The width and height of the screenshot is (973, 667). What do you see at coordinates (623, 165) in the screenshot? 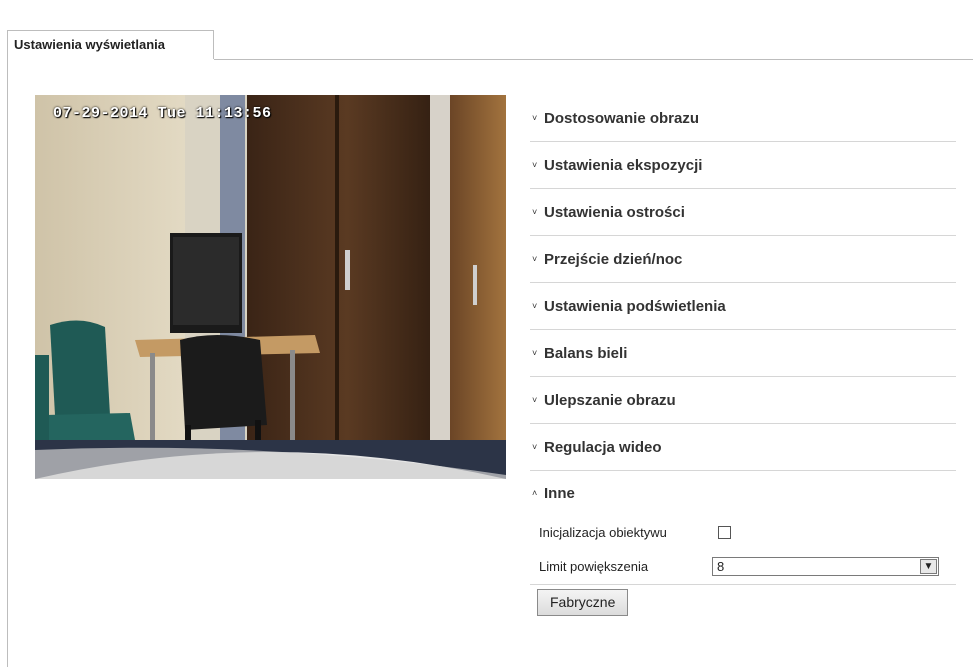
I see `section-label: Ustawienia ekspozycji` at bounding box center [623, 165].